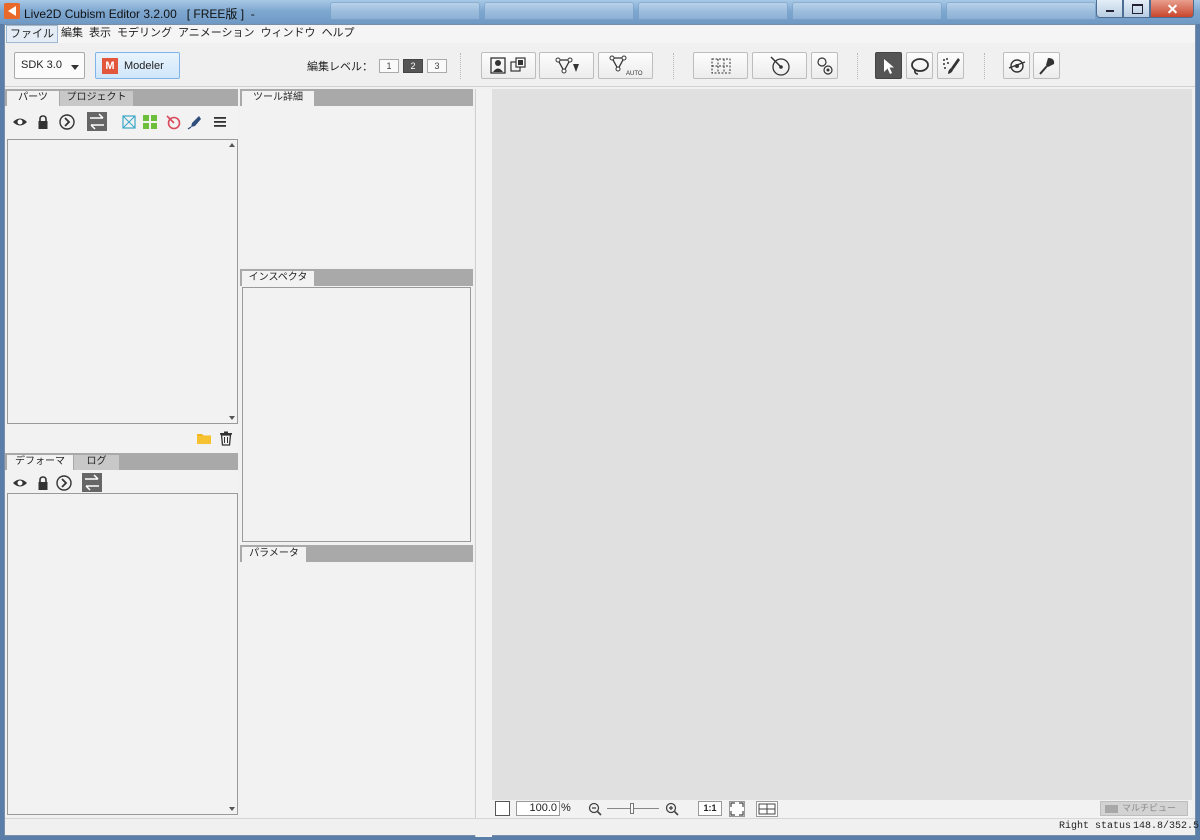 This screenshot has width=1200, height=840. What do you see at coordinates (122, 281) in the screenshot?
I see `parts-list` at bounding box center [122, 281].